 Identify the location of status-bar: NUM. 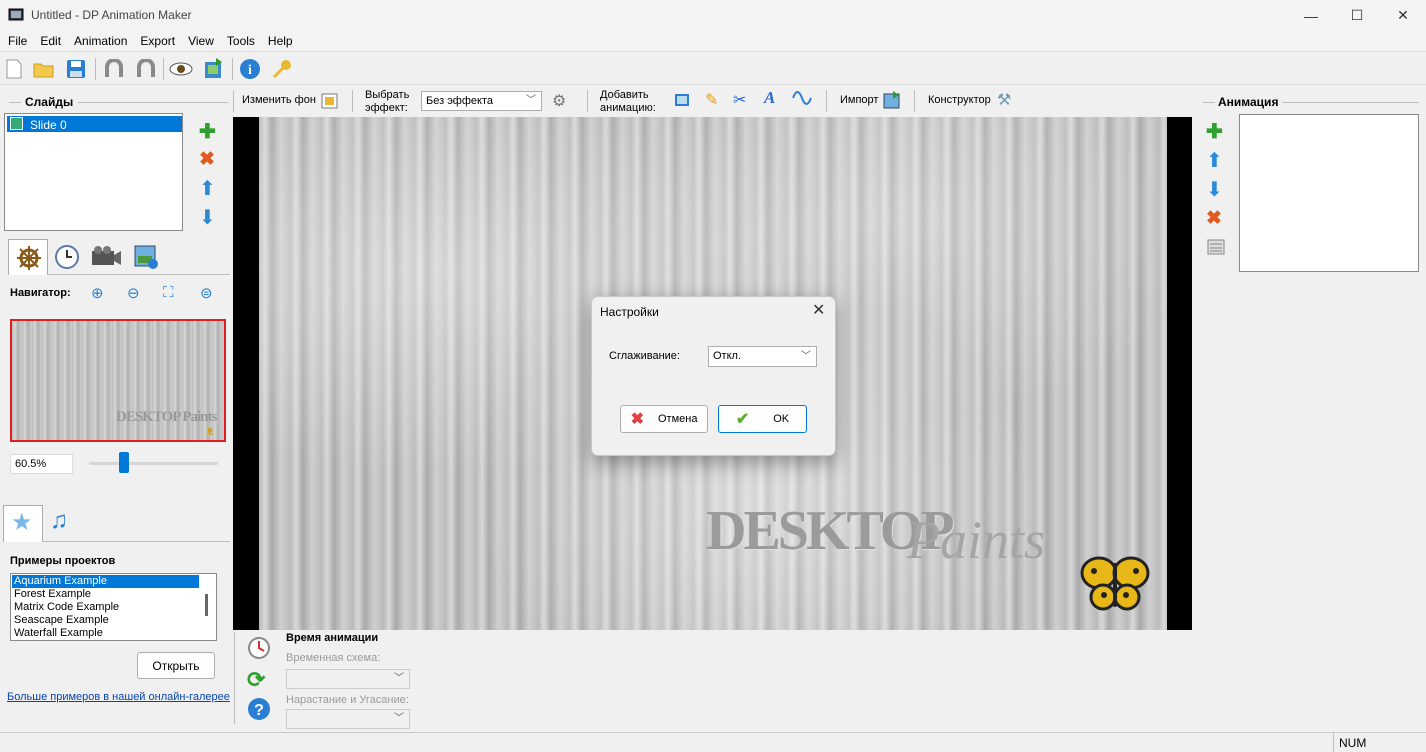
(713, 742).